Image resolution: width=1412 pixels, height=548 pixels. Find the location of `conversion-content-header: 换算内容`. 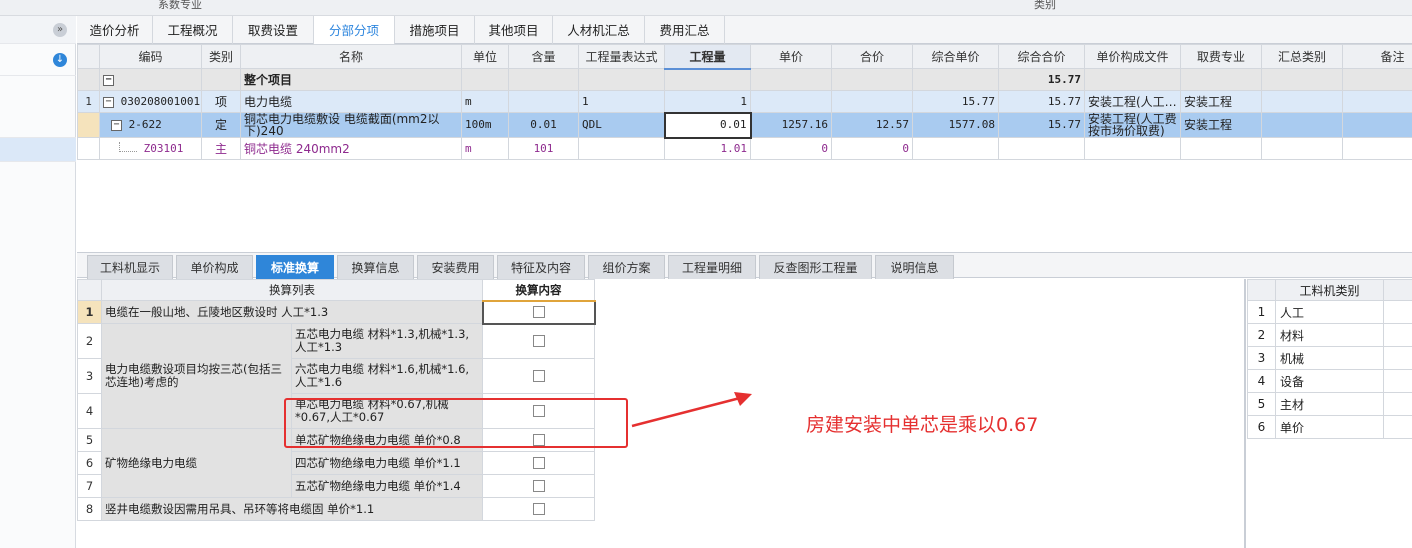

conversion-content-header: 换算内容 is located at coordinates (538, 290).